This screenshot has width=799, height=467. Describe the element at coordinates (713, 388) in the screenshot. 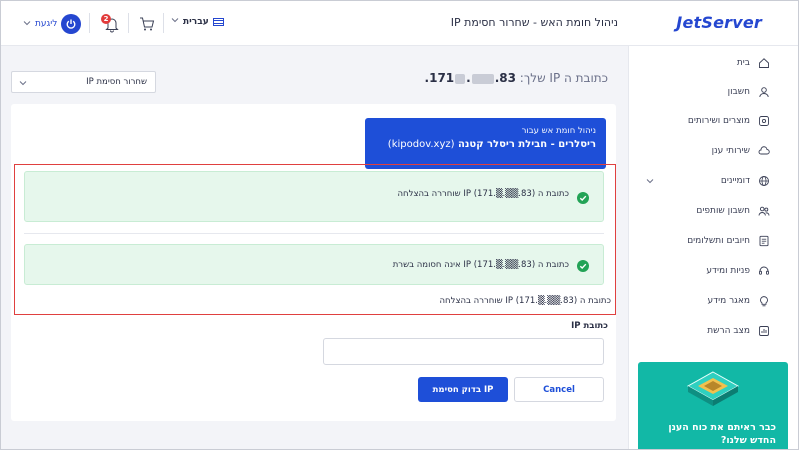

I see `chip-illustration` at that location.